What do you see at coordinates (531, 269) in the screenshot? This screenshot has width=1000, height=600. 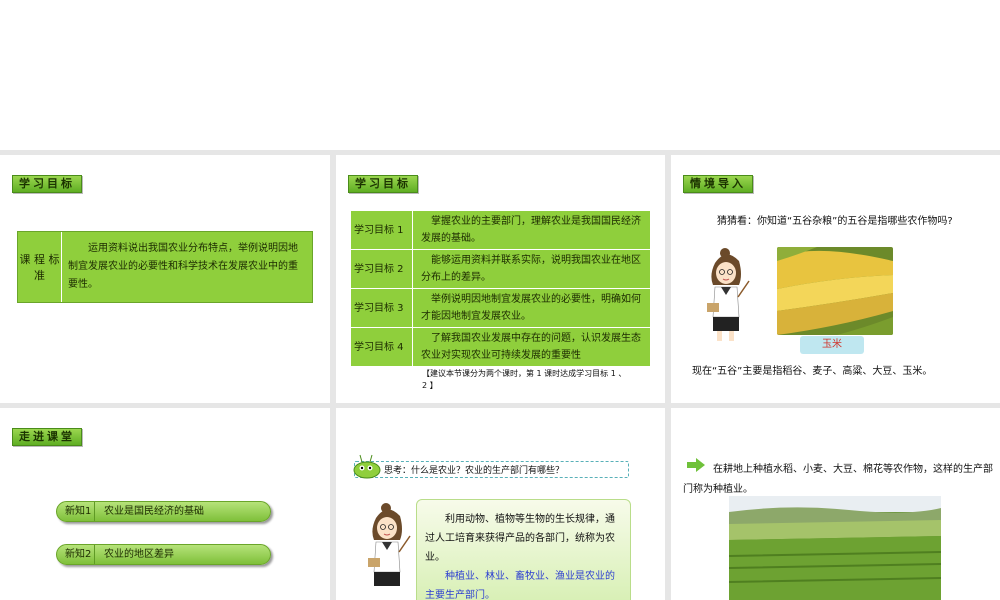 I see `goal-text: 能够运用资料并联系实际，说明我国农业在地区分布上的差异。` at bounding box center [531, 269].